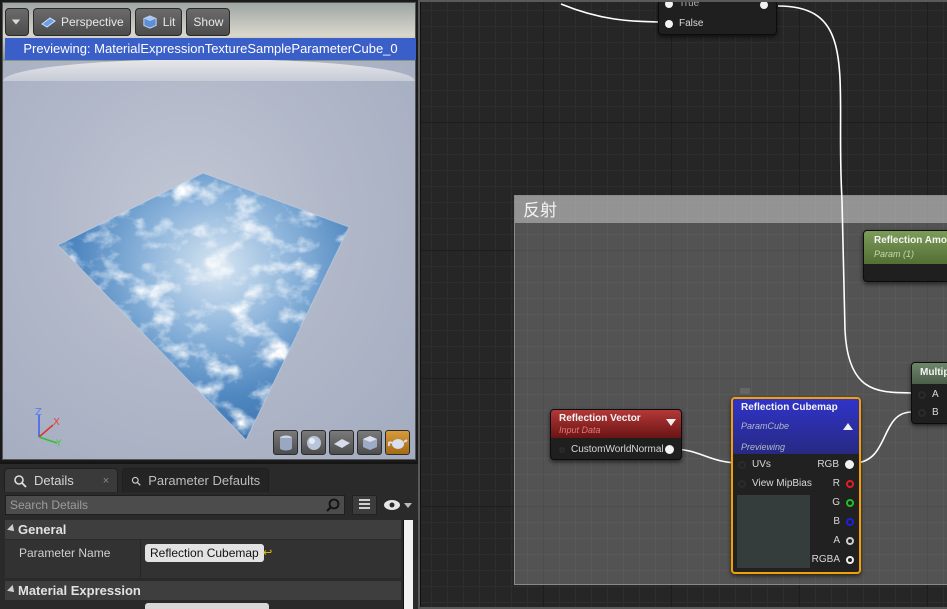  Describe the element at coordinates (765, 426) in the screenshot. I see `node-subtitle: ParamCube` at that location.